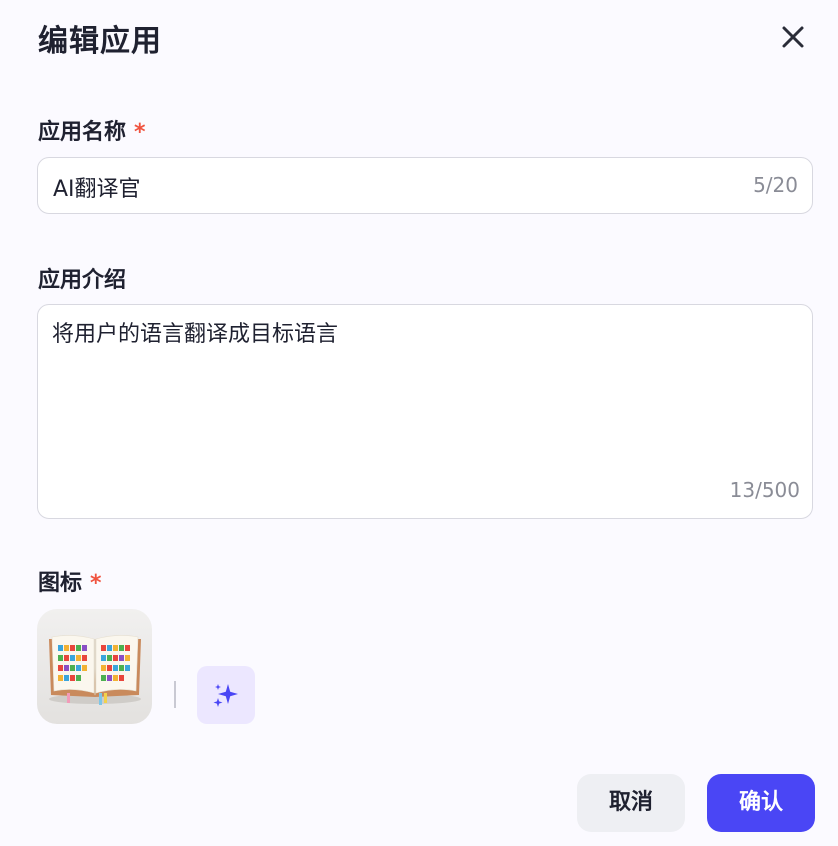 The image size is (838, 846). I want to click on cancel-button: 取消, so click(631, 803).